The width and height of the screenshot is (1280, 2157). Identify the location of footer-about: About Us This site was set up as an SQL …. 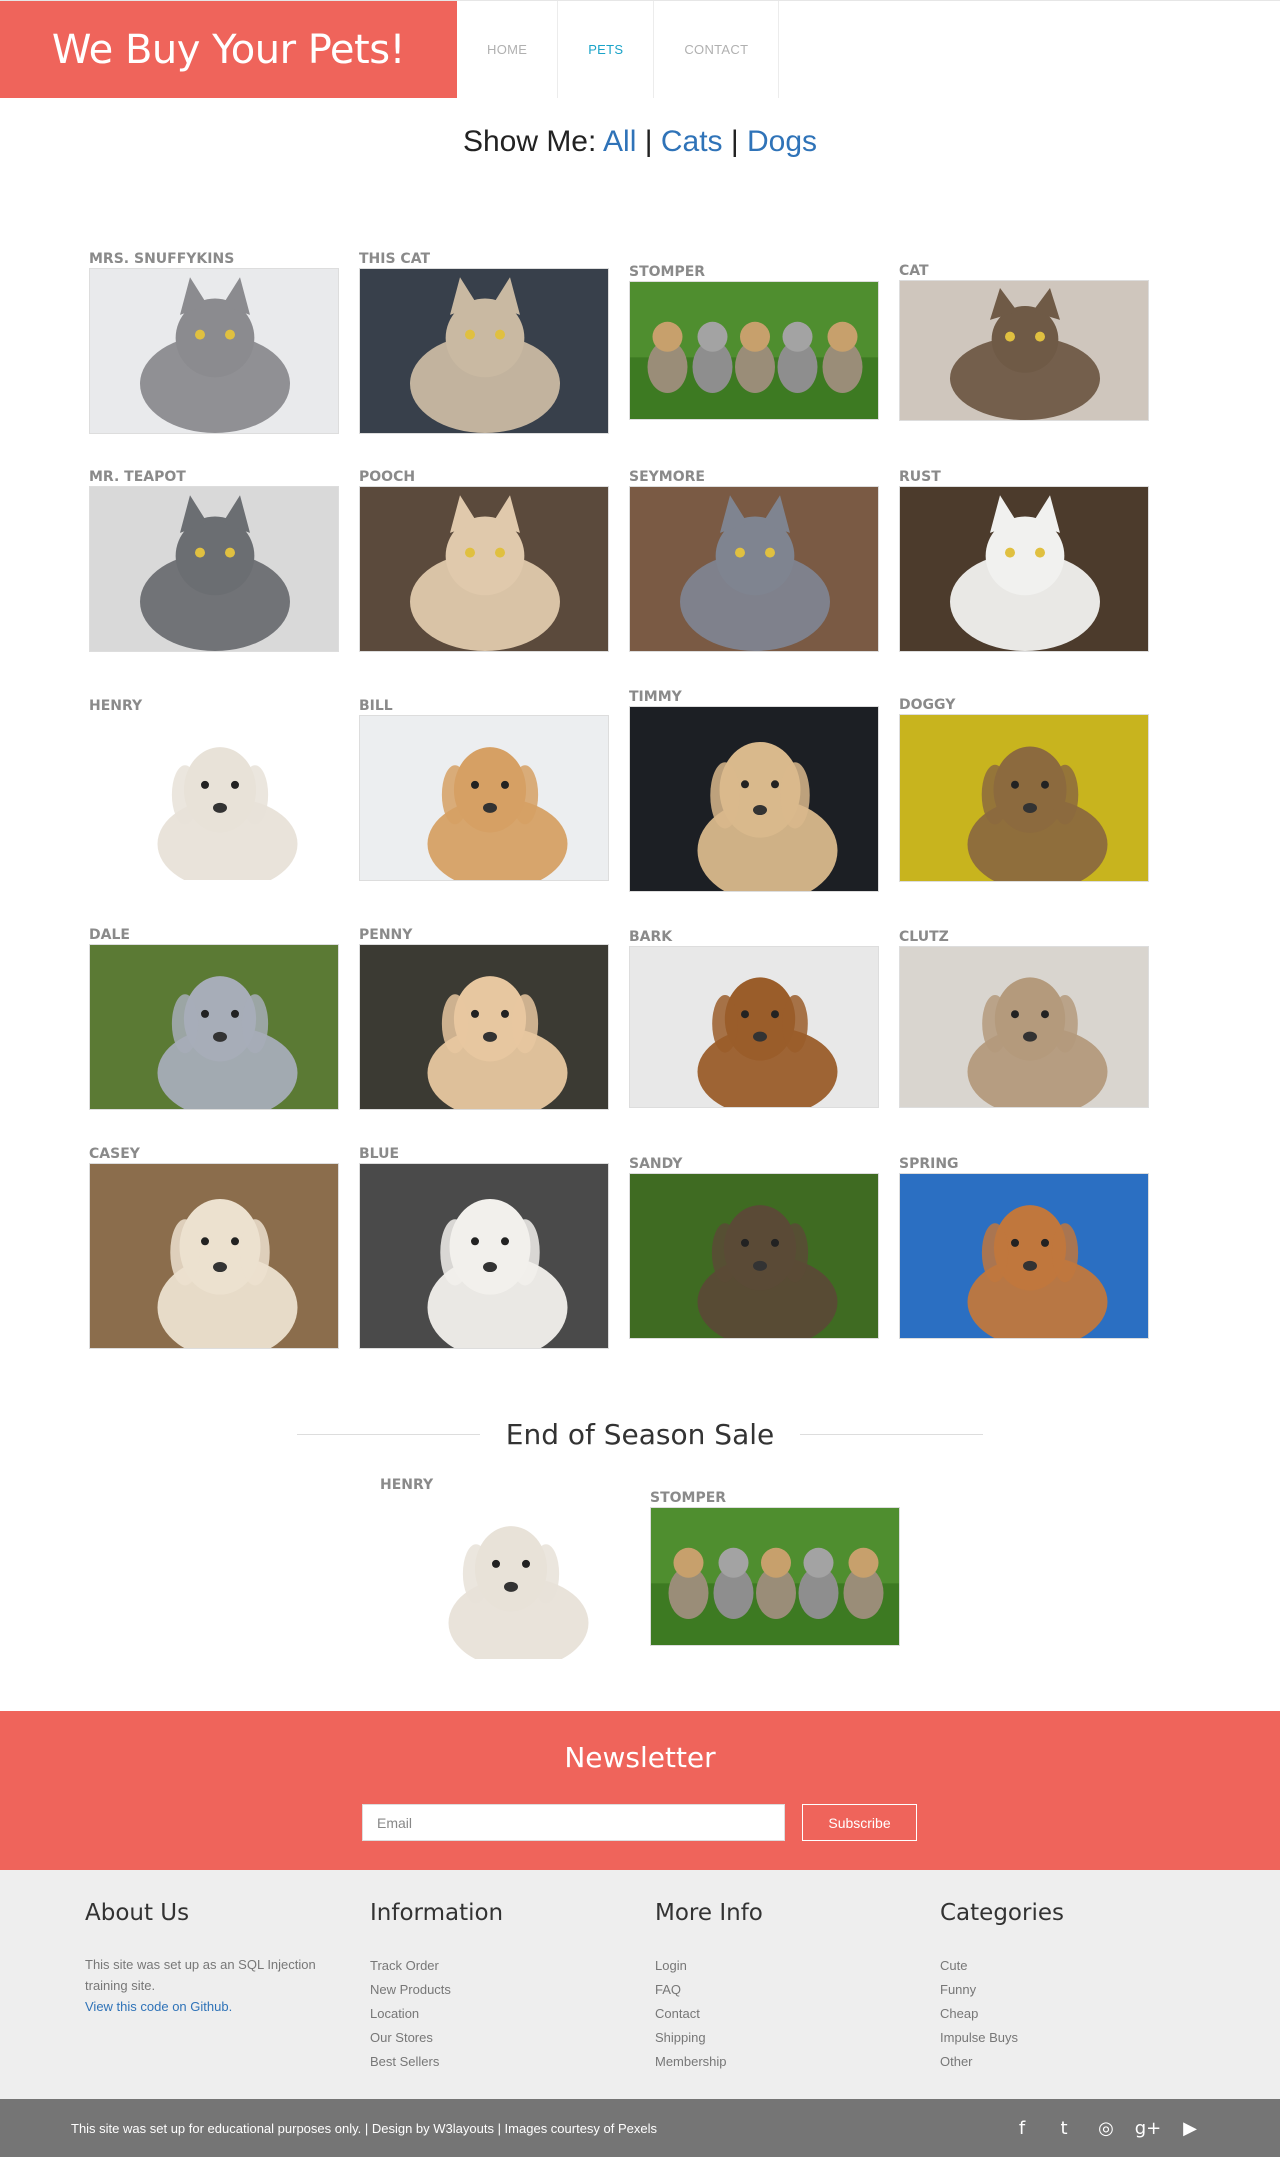
(215, 1958).